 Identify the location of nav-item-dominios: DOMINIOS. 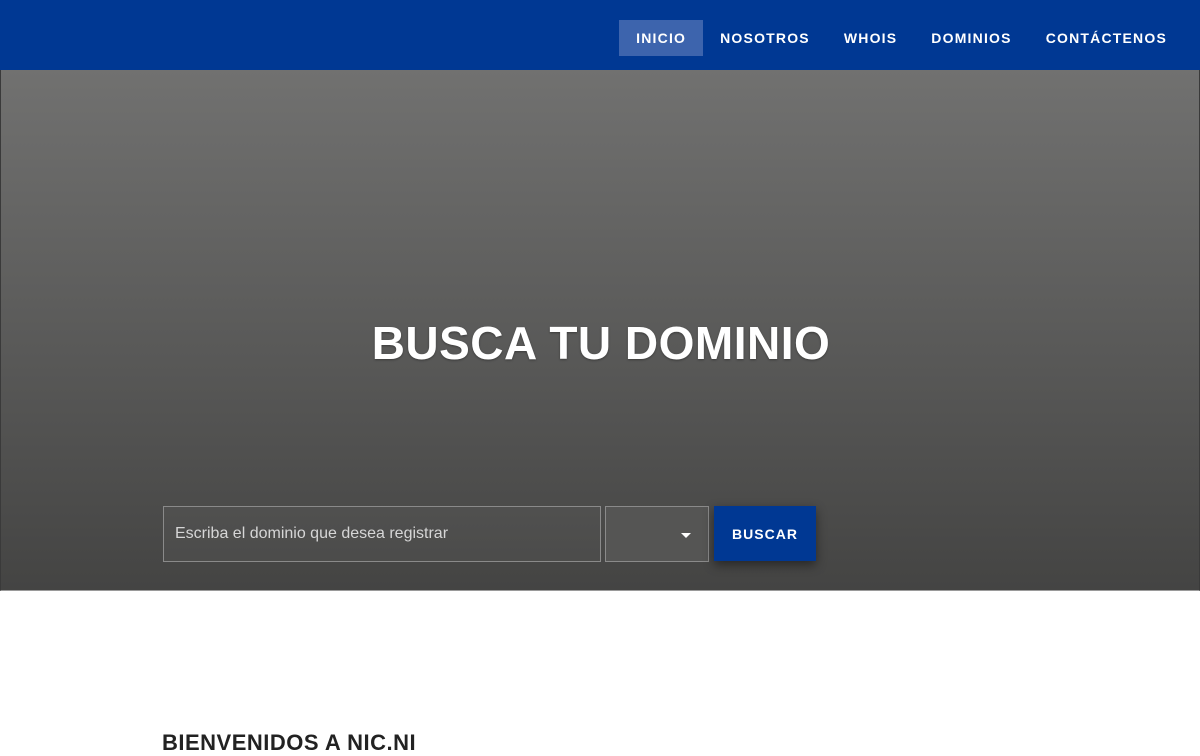
(971, 38).